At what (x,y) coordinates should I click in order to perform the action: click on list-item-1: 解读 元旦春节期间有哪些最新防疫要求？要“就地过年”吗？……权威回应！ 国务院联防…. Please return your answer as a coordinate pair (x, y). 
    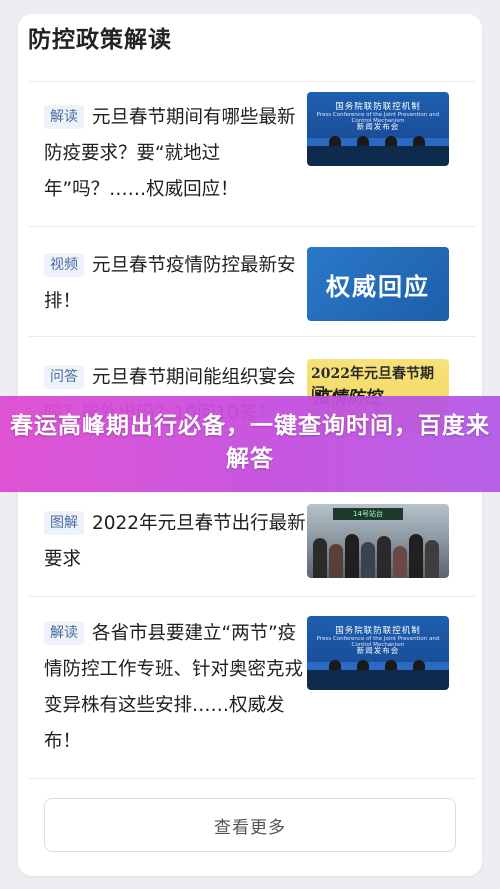
    Looking at the image, I should click on (238, 151).